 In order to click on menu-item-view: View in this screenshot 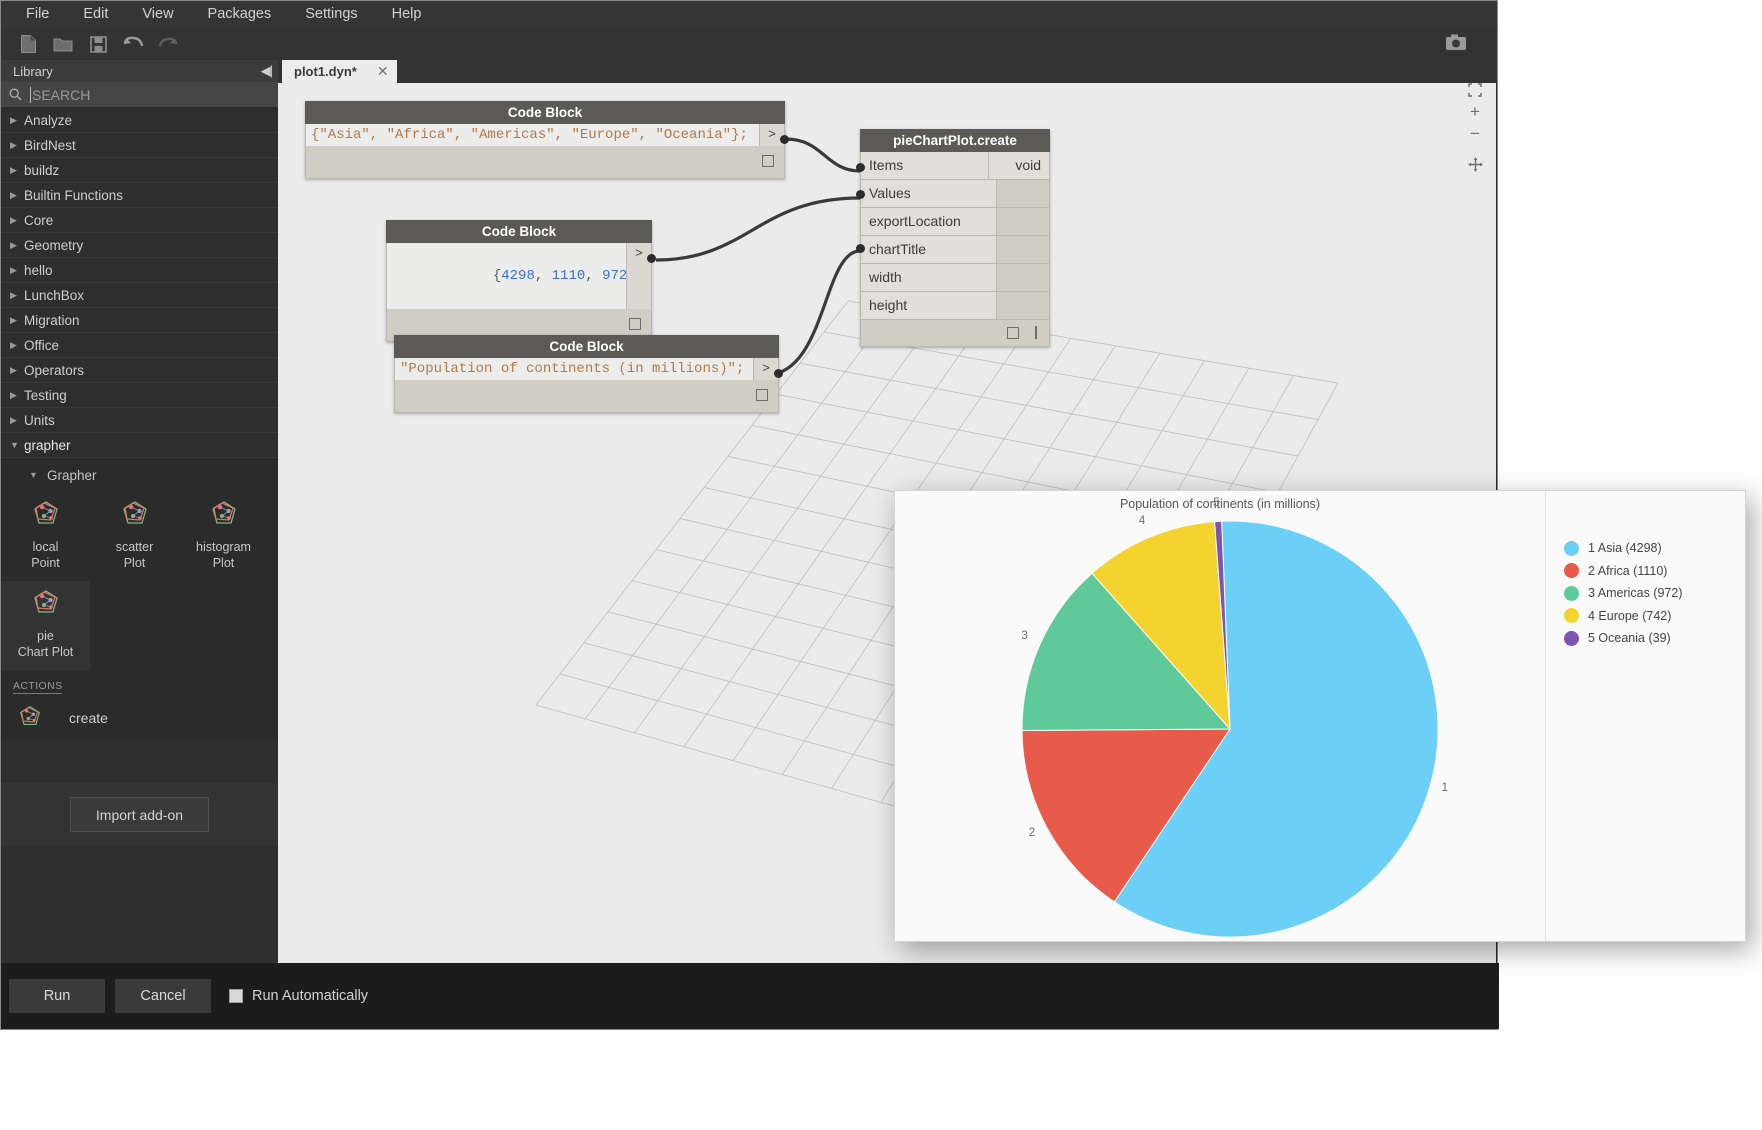, I will do `click(157, 14)`.